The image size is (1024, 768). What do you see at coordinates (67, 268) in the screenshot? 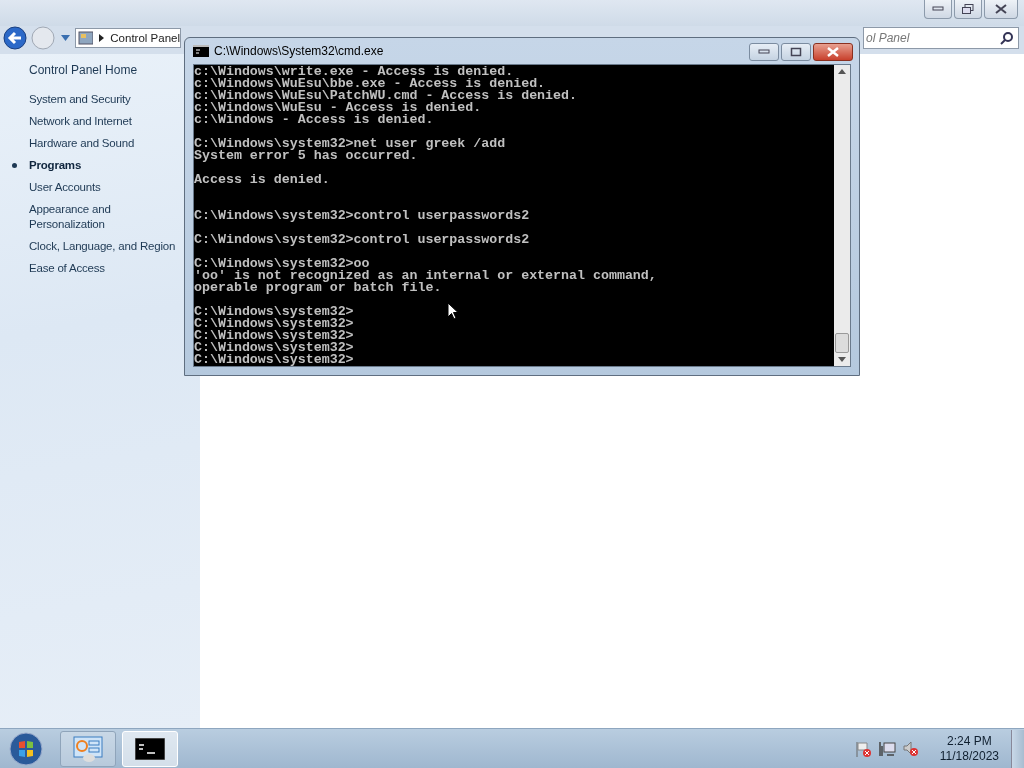
I see `sidebar-item: Ease of Access` at bounding box center [67, 268].